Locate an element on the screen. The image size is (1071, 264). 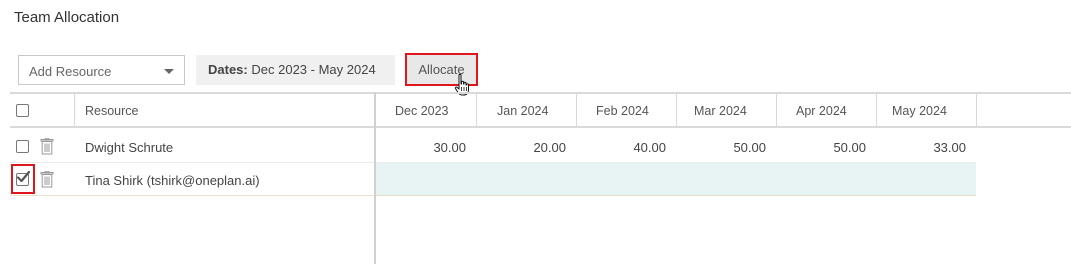
selected-row-background is located at coordinates (676, 179).